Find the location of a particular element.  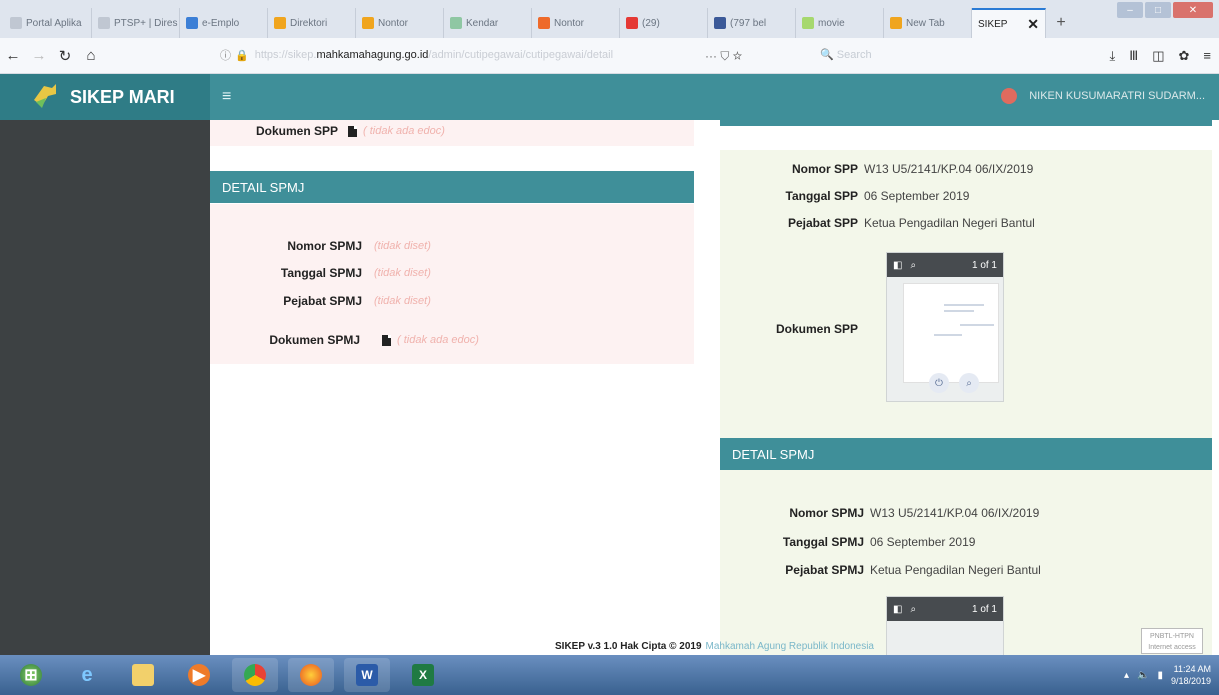

left-field-row: Pejabat SPMJ (tidak diset) is located at coordinates (320, 301).